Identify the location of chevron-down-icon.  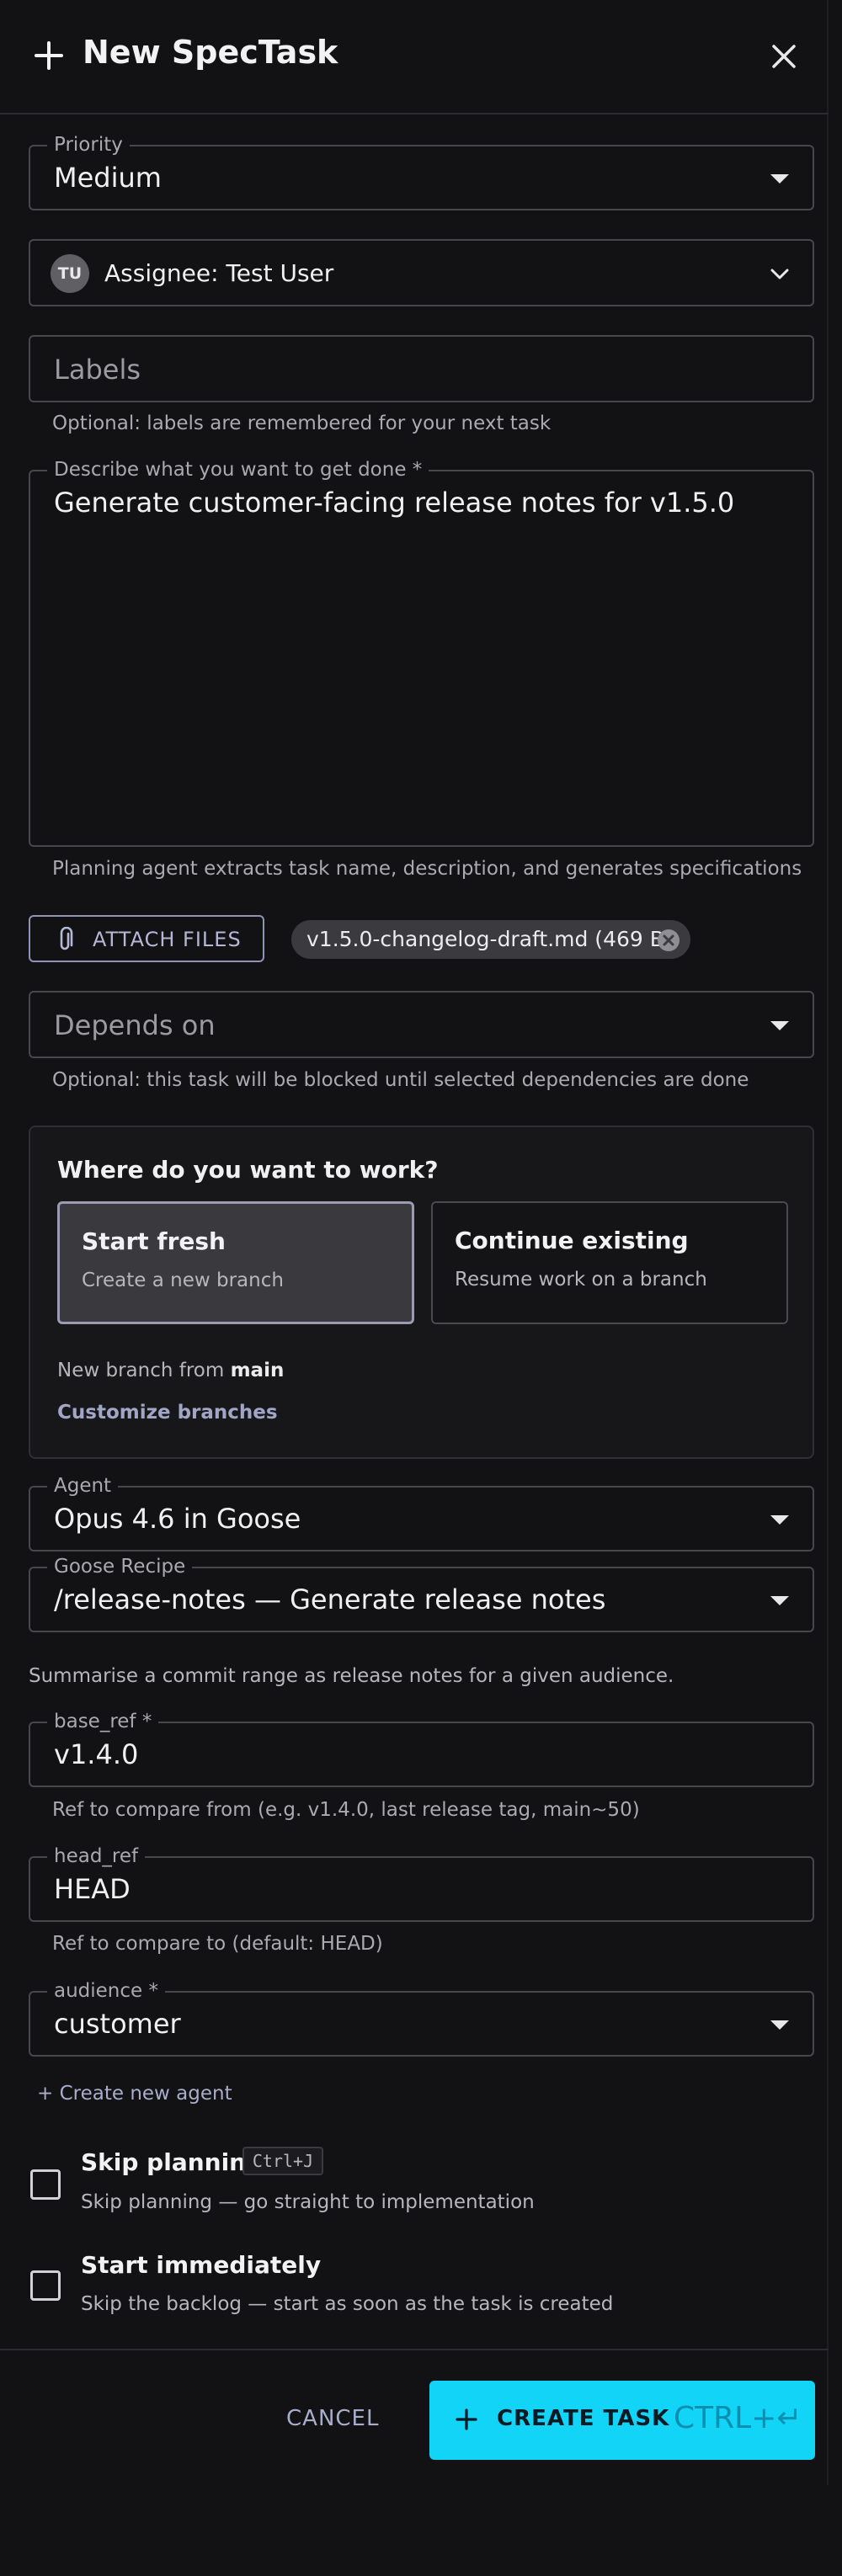
(779, 274).